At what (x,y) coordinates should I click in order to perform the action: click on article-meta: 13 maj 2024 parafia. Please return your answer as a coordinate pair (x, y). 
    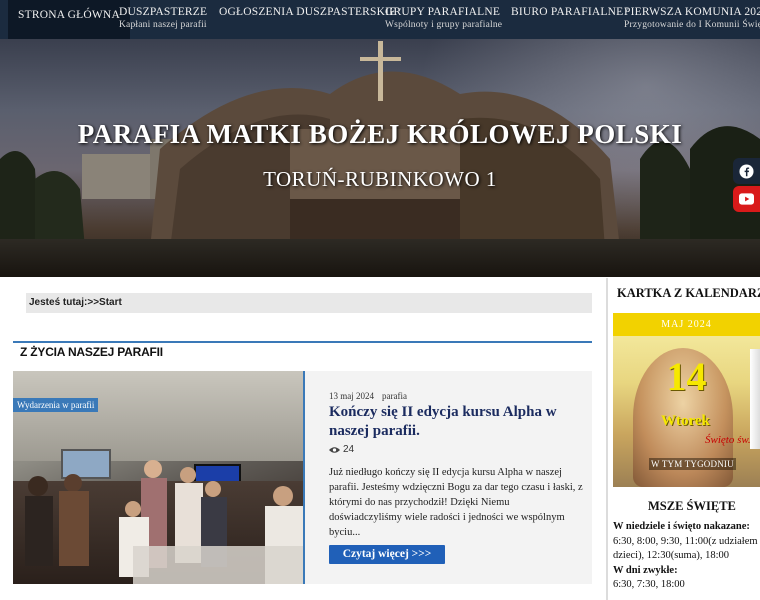
    Looking at the image, I should click on (368, 396).